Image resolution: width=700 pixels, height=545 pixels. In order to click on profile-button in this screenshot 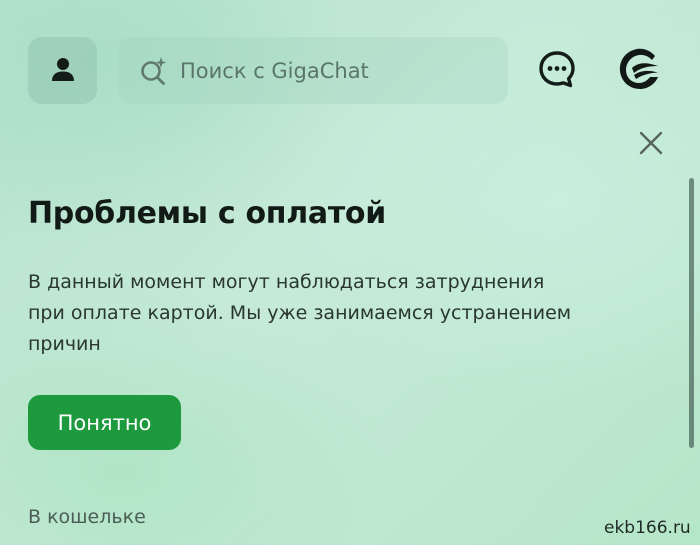, I will do `click(62, 70)`.